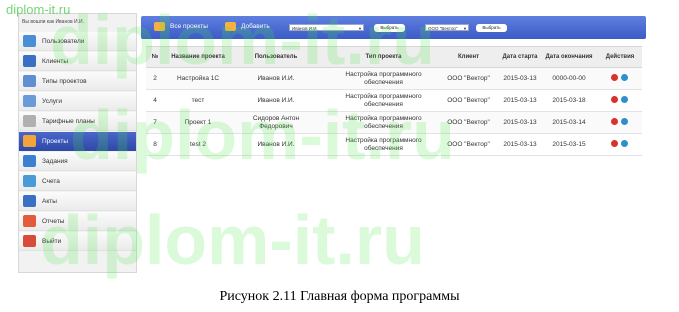  Describe the element at coordinates (468, 56) in the screenshot. I see `column-header-client: Клиент` at that location.